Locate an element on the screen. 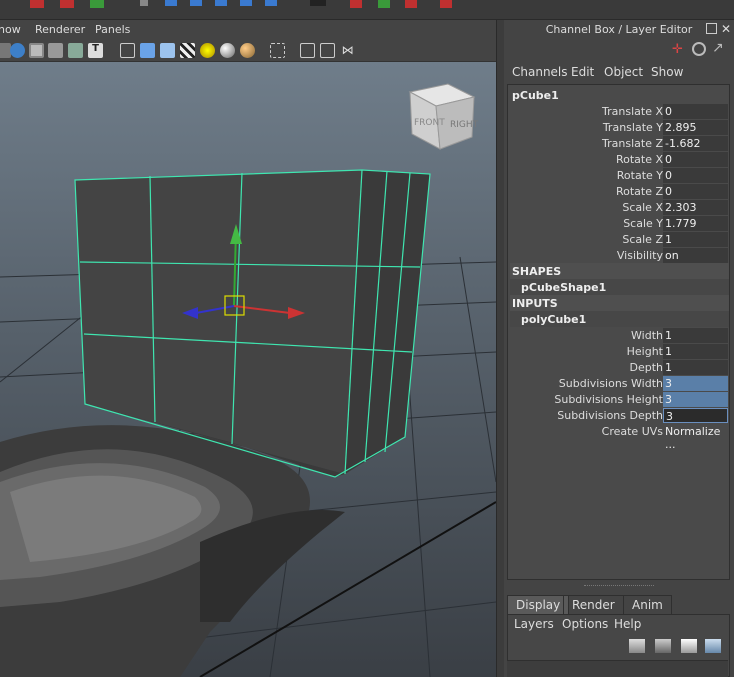  grid-icon is located at coordinates (55, 50).